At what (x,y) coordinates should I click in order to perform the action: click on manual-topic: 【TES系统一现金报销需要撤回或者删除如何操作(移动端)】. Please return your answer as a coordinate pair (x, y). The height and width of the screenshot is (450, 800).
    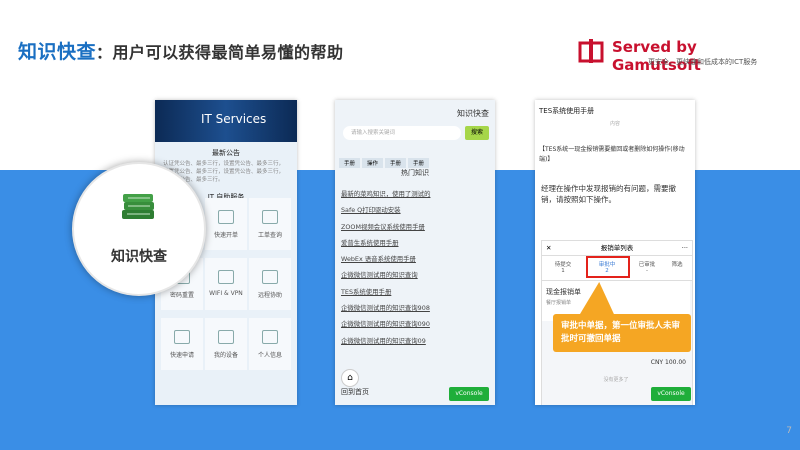
    Looking at the image, I should click on (612, 154).